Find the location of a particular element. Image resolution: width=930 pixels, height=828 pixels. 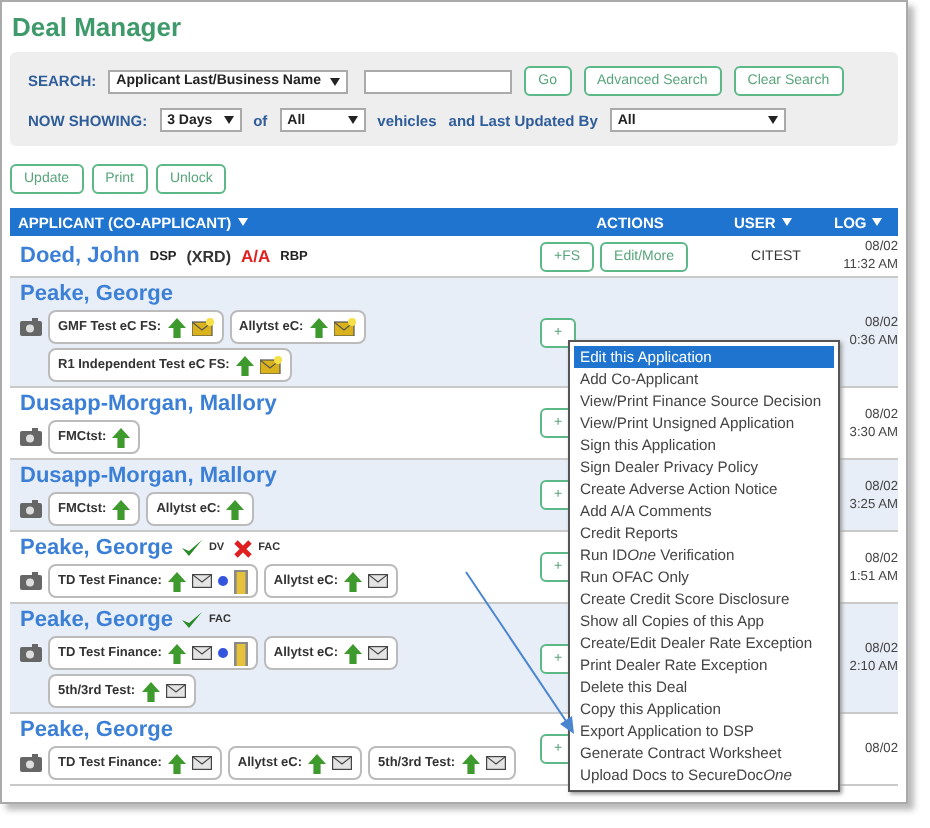

deal-tag: A/A is located at coordinates (255, 256).